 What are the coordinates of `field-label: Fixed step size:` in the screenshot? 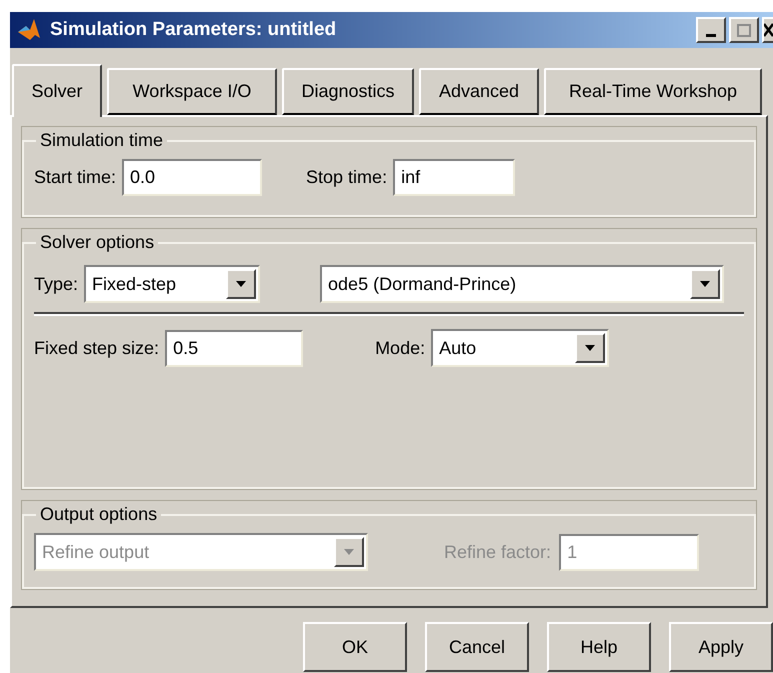 It's located at (97, 348).